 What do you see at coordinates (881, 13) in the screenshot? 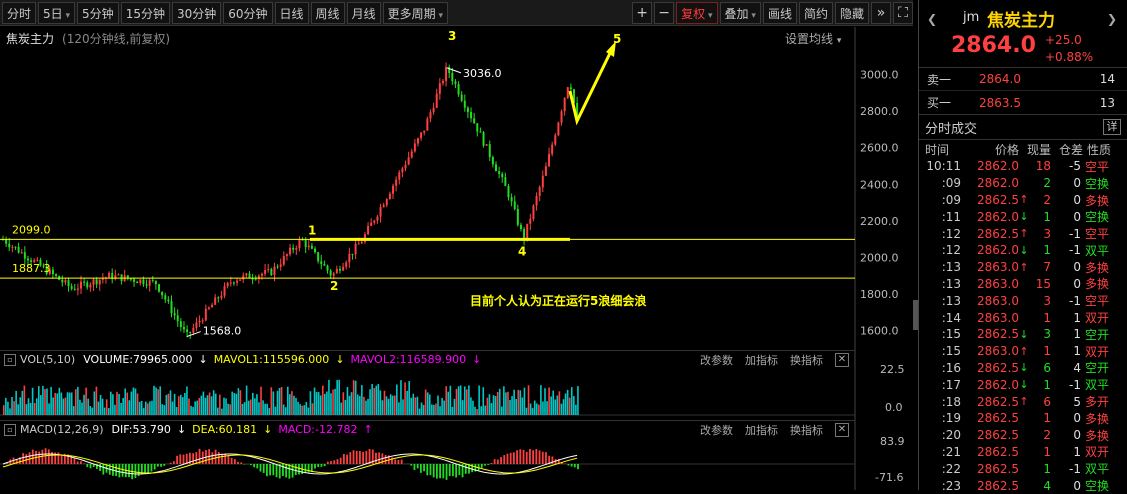
I see `expand-icon: »` at bounding box center [881, 13].